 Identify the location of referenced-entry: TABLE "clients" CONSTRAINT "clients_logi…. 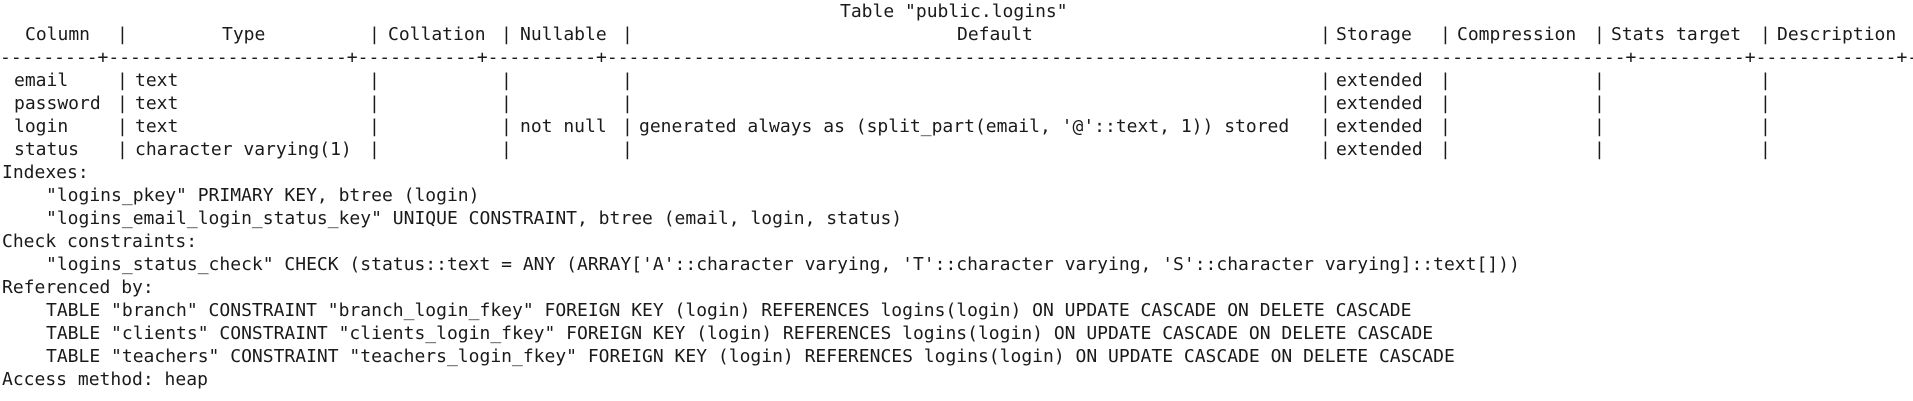
(740, 333).